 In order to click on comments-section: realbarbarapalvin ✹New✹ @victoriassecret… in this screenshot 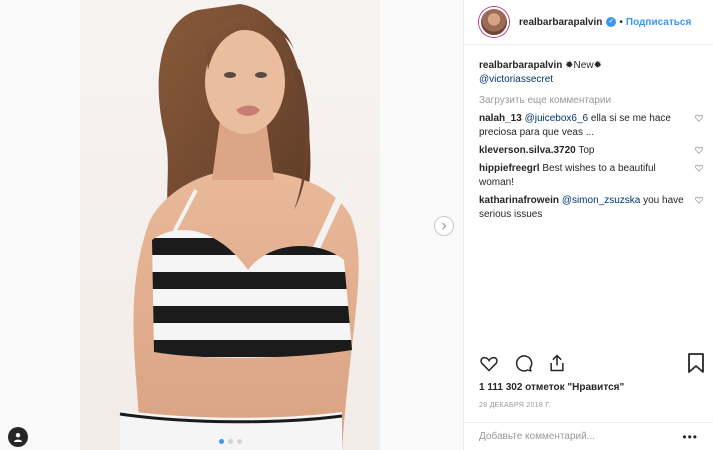, I will do `click(588, 133)`.